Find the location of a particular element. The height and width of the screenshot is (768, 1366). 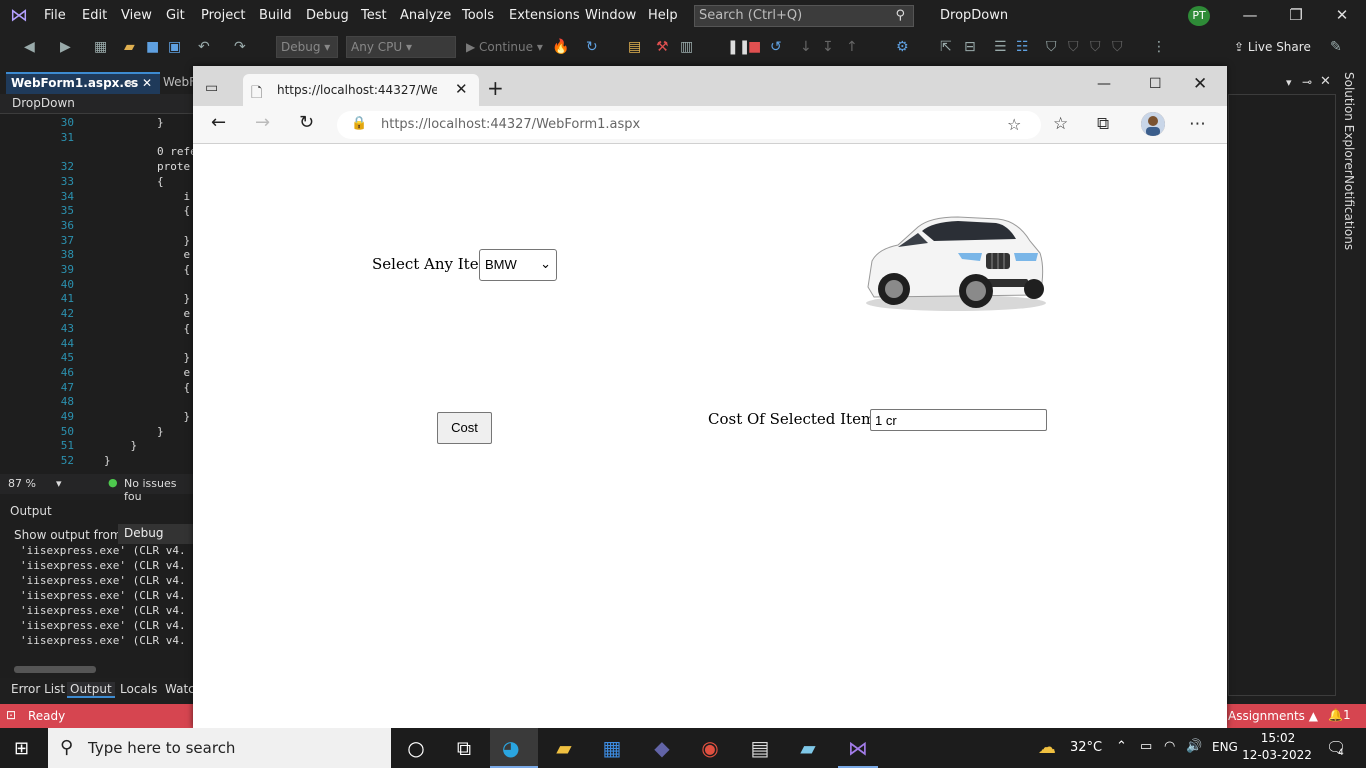

horizontal-scrollbar is located at coordinates (55, 669).